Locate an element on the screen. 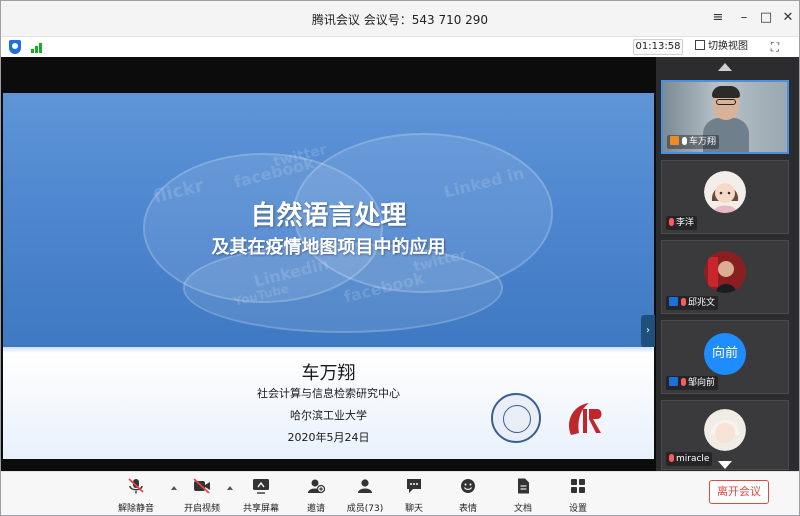 The height and width of the screenshot is (516, 800). participant-name: 邱兆文 is located at coordinates (702, 303).